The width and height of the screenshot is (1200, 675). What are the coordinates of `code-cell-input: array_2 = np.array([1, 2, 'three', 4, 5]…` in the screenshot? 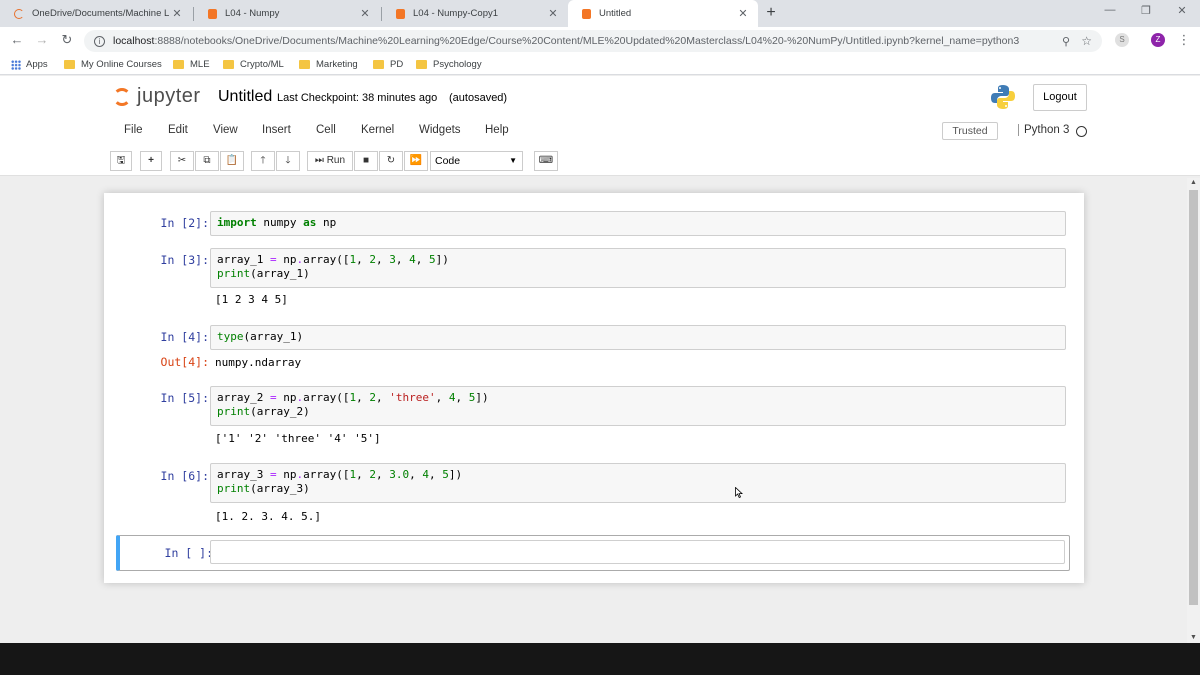 It's located at (638, 406).